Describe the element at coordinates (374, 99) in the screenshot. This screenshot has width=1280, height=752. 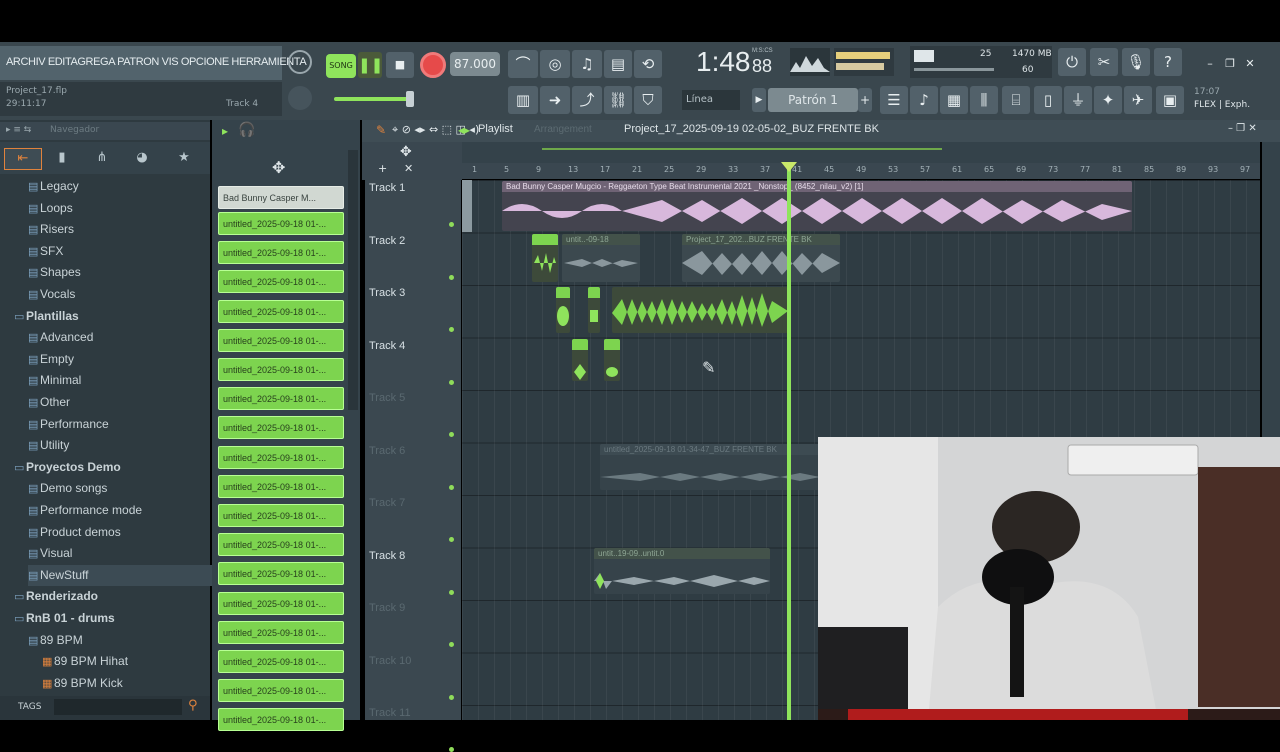
I see `master-volume-slider` at that location.